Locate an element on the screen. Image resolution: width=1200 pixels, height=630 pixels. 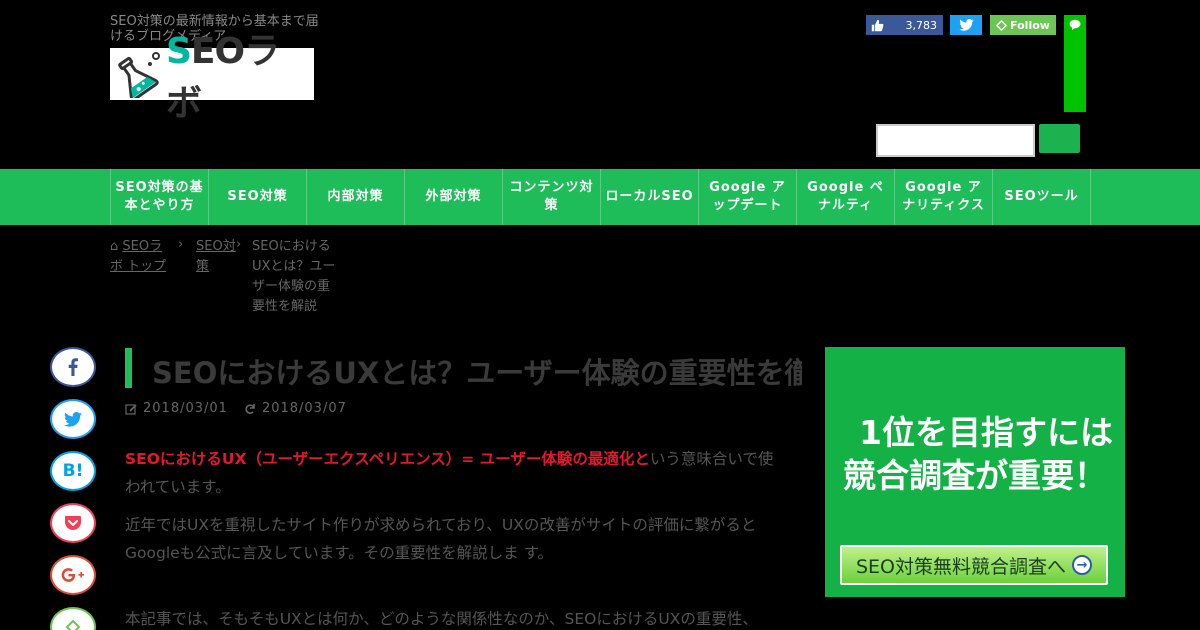
share-feedly-button is located at coordinates (73, 618).